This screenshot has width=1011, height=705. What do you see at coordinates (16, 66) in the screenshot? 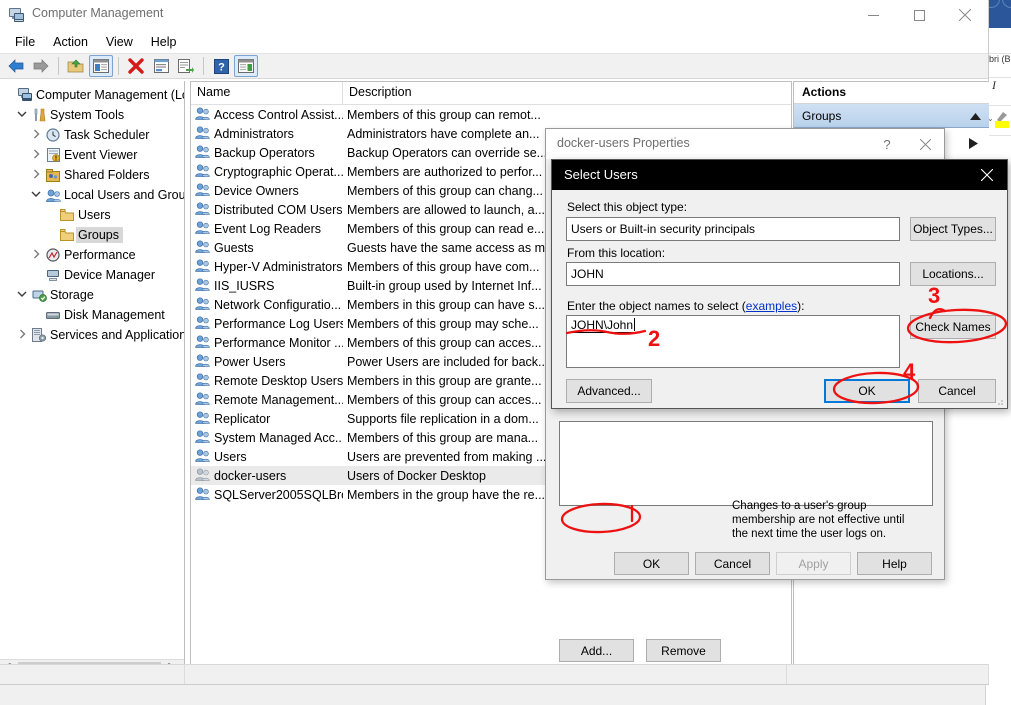
I see `back-icon` at bounding box center [16, 66].